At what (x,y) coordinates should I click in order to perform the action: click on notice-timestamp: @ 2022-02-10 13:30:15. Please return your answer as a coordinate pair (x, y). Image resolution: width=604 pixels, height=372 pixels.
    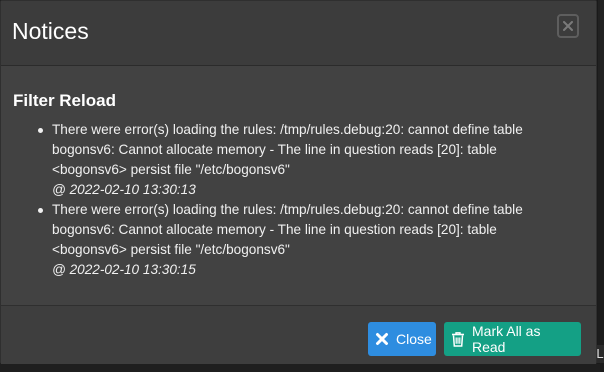
    Looking at the image, I should click on (124, 269).